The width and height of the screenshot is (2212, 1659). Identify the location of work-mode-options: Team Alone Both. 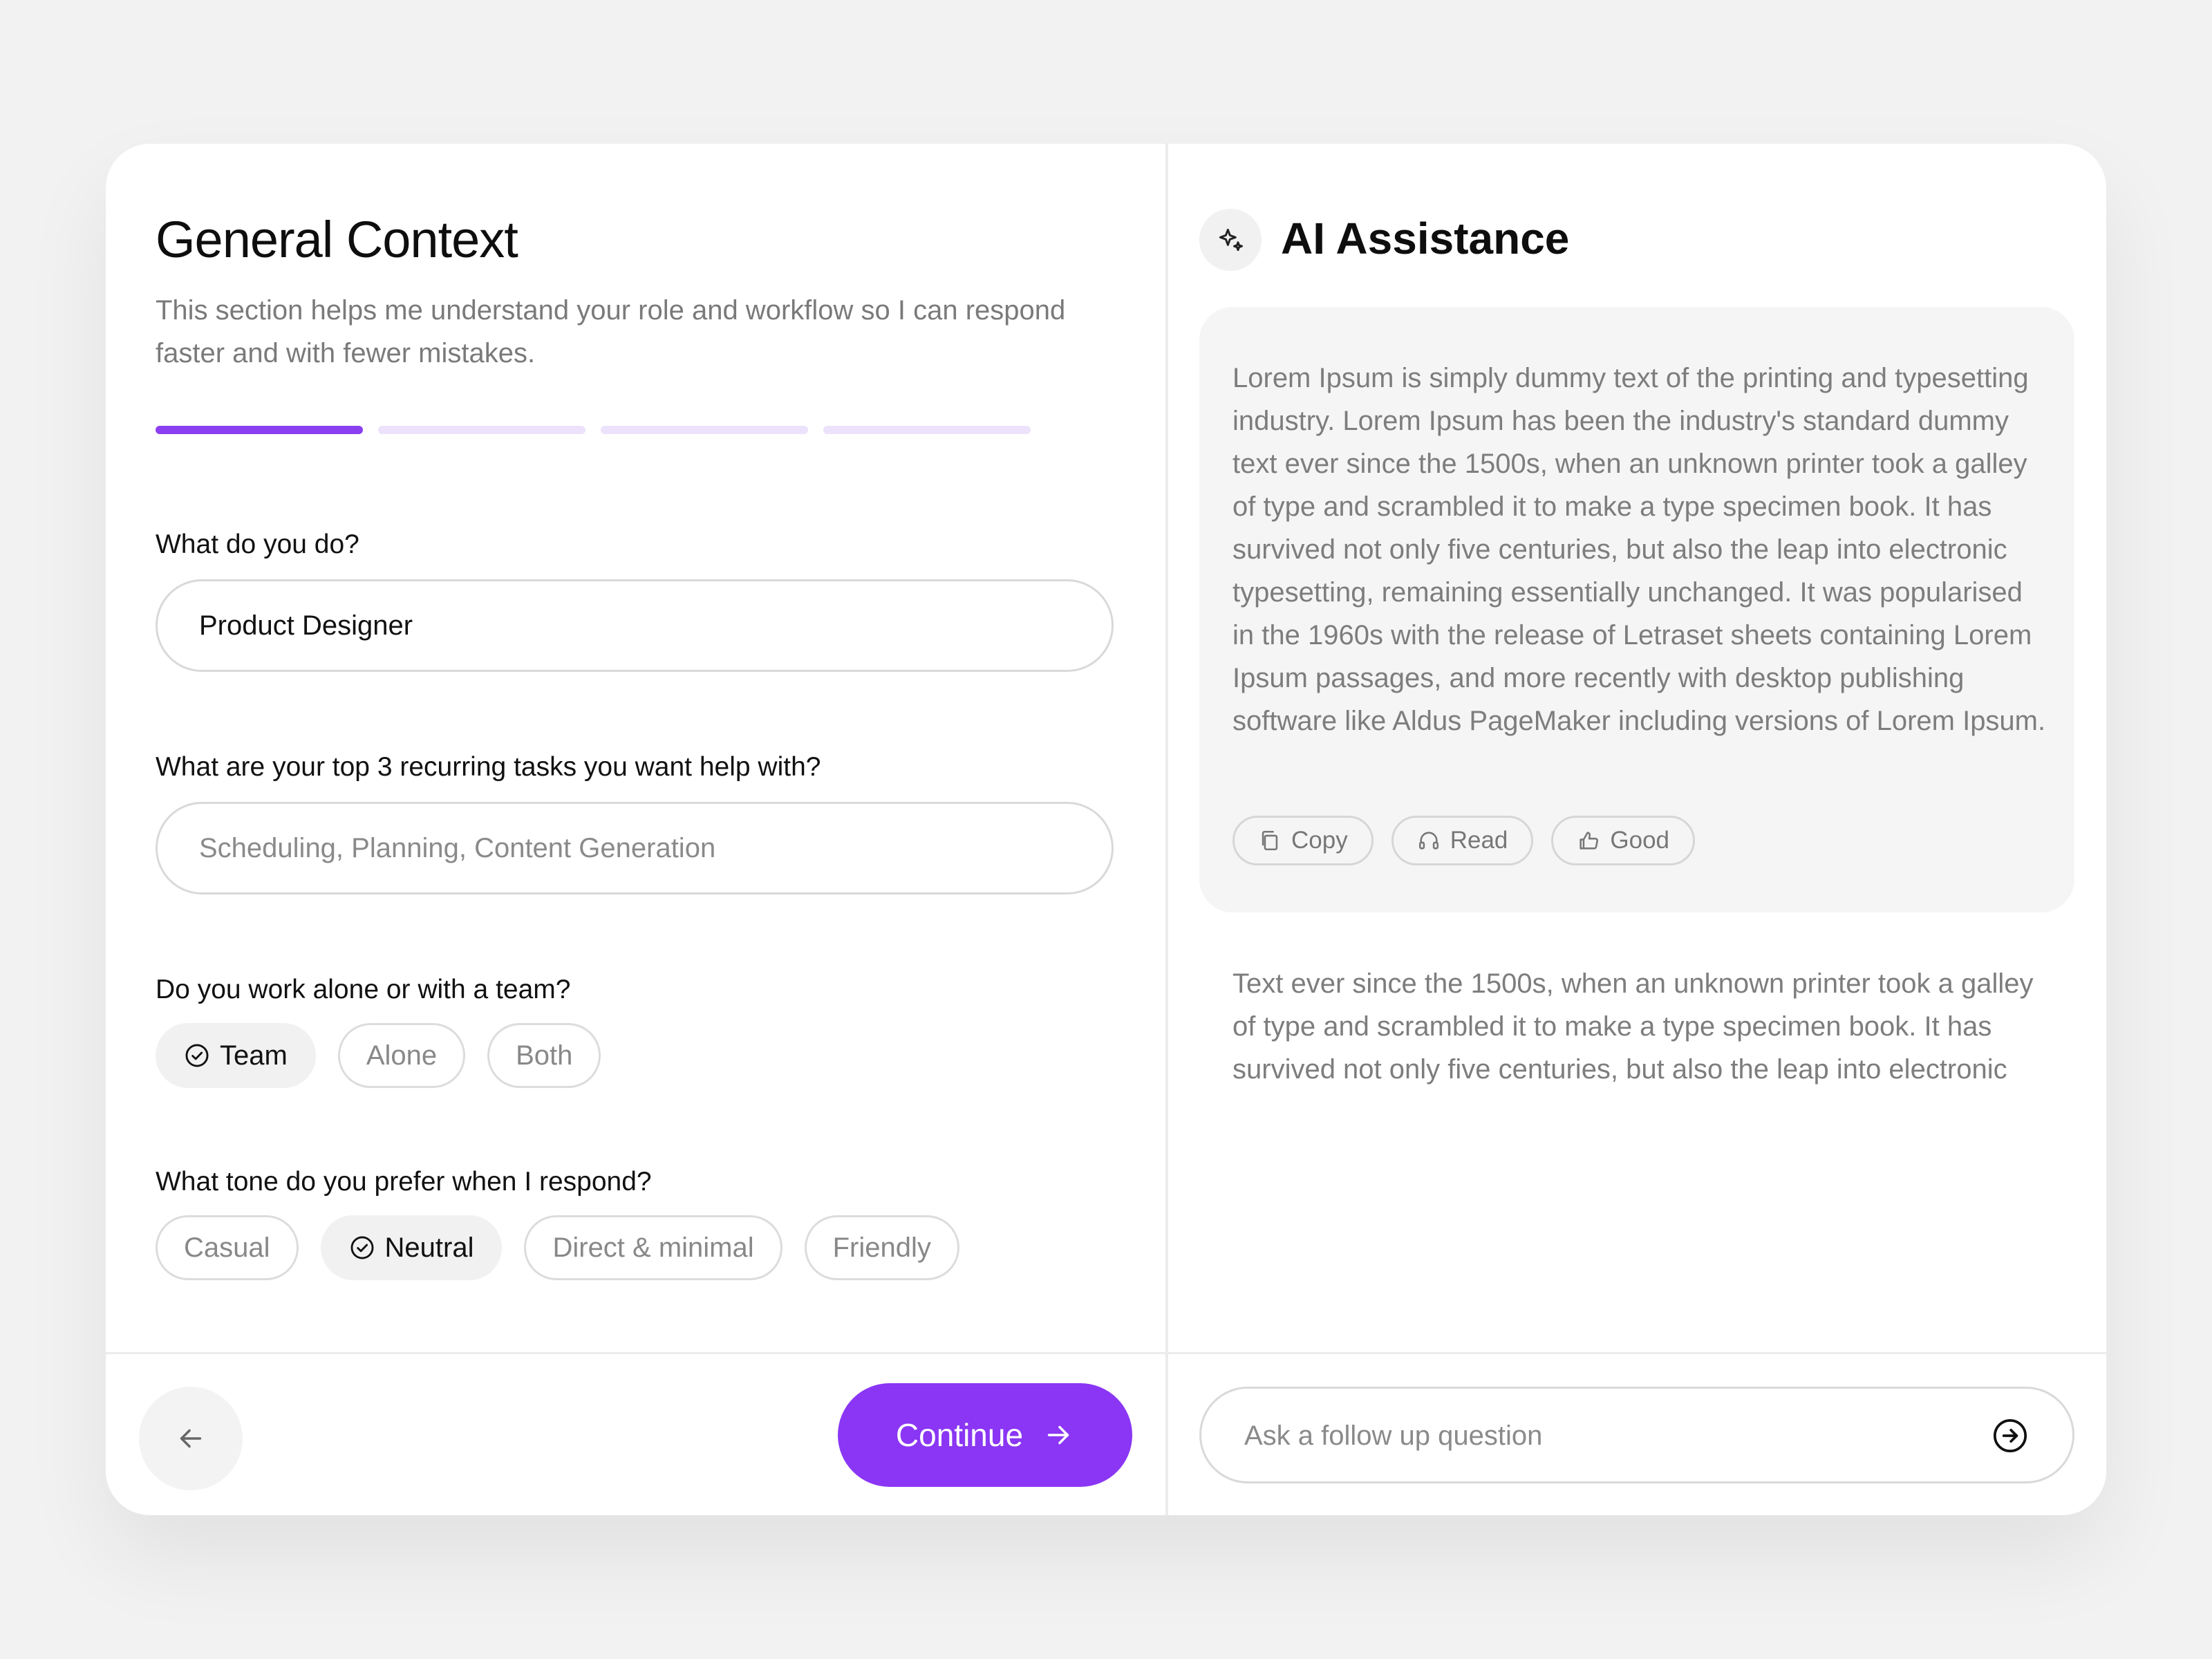
(378, 1056).